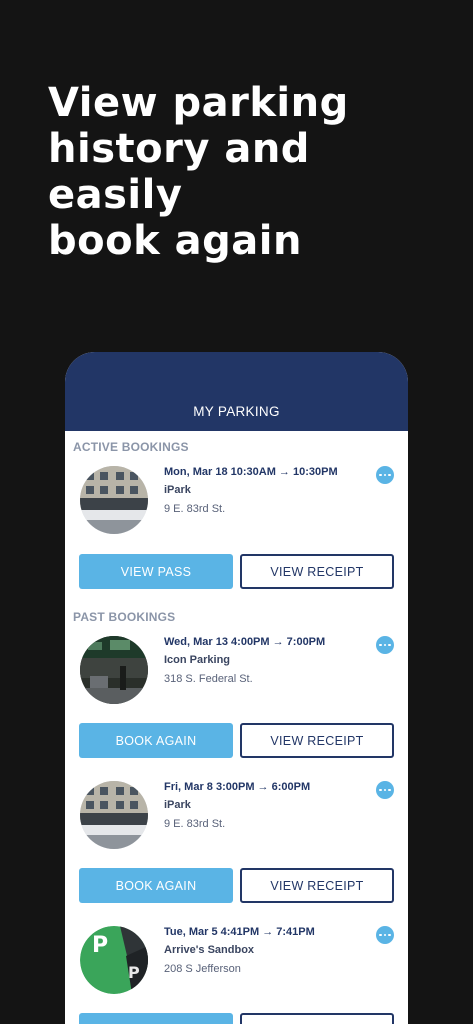 The image size is (473, 1024). What do you see at coordinates (208, 679) in the screenshot?
I see `booking-address: 318 S. Federal St.` at bounding box center [208, 679].